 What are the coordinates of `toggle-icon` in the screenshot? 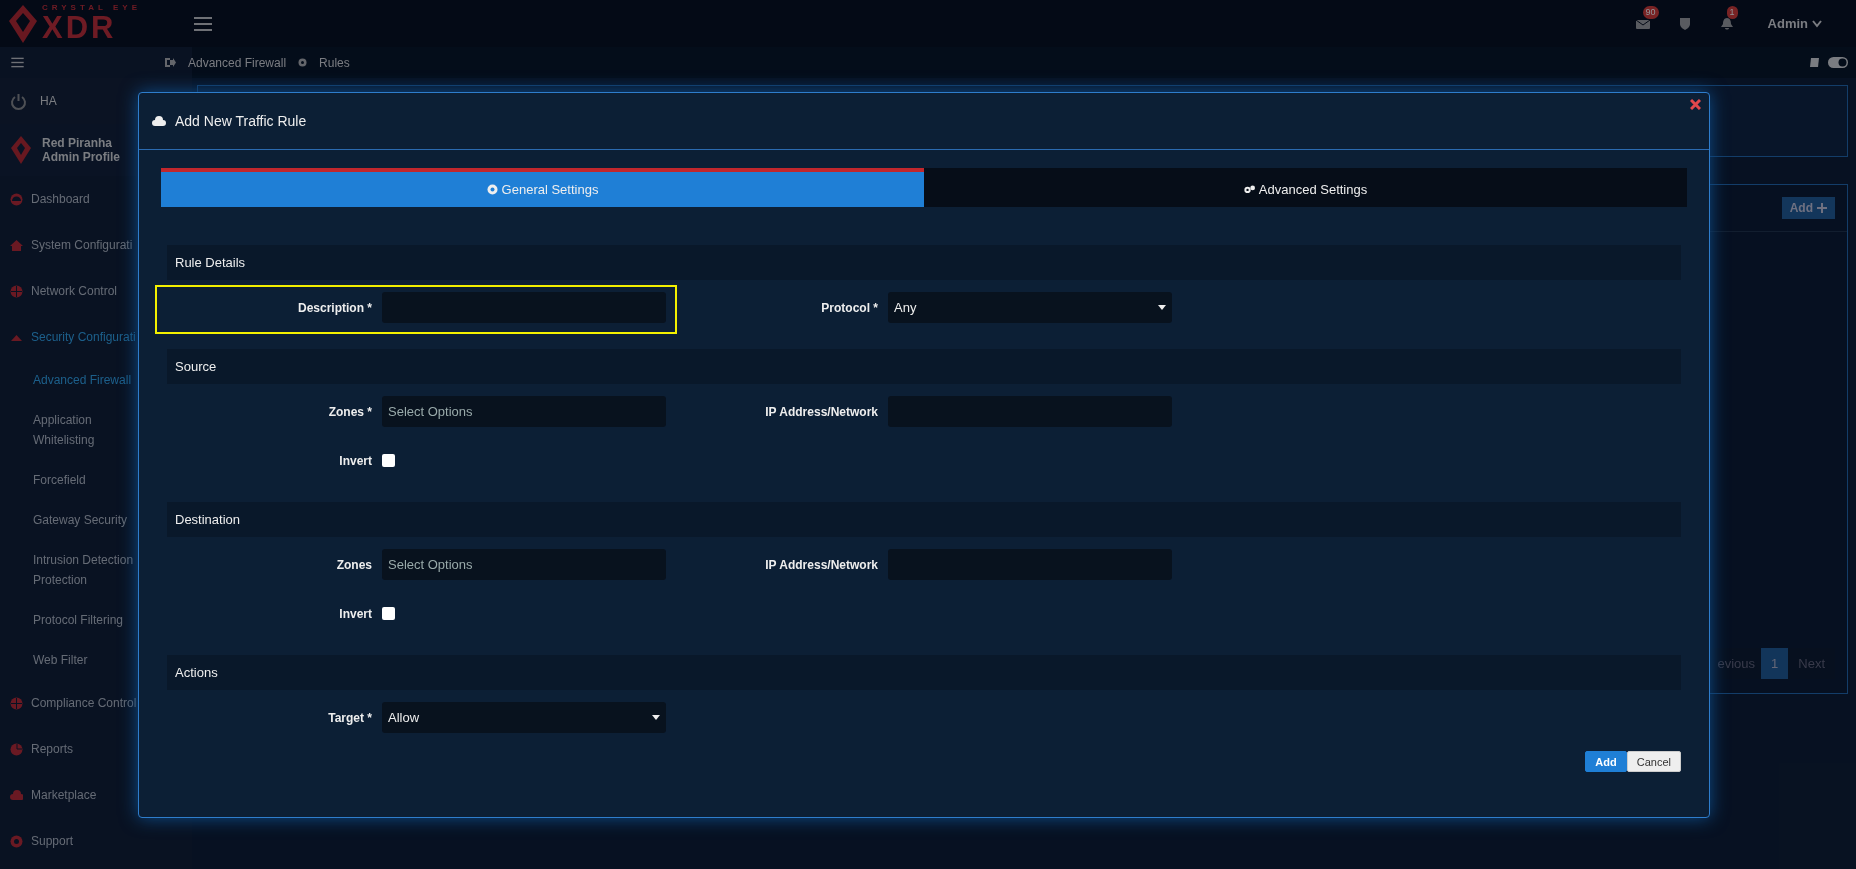 It's located at (1838, 62).